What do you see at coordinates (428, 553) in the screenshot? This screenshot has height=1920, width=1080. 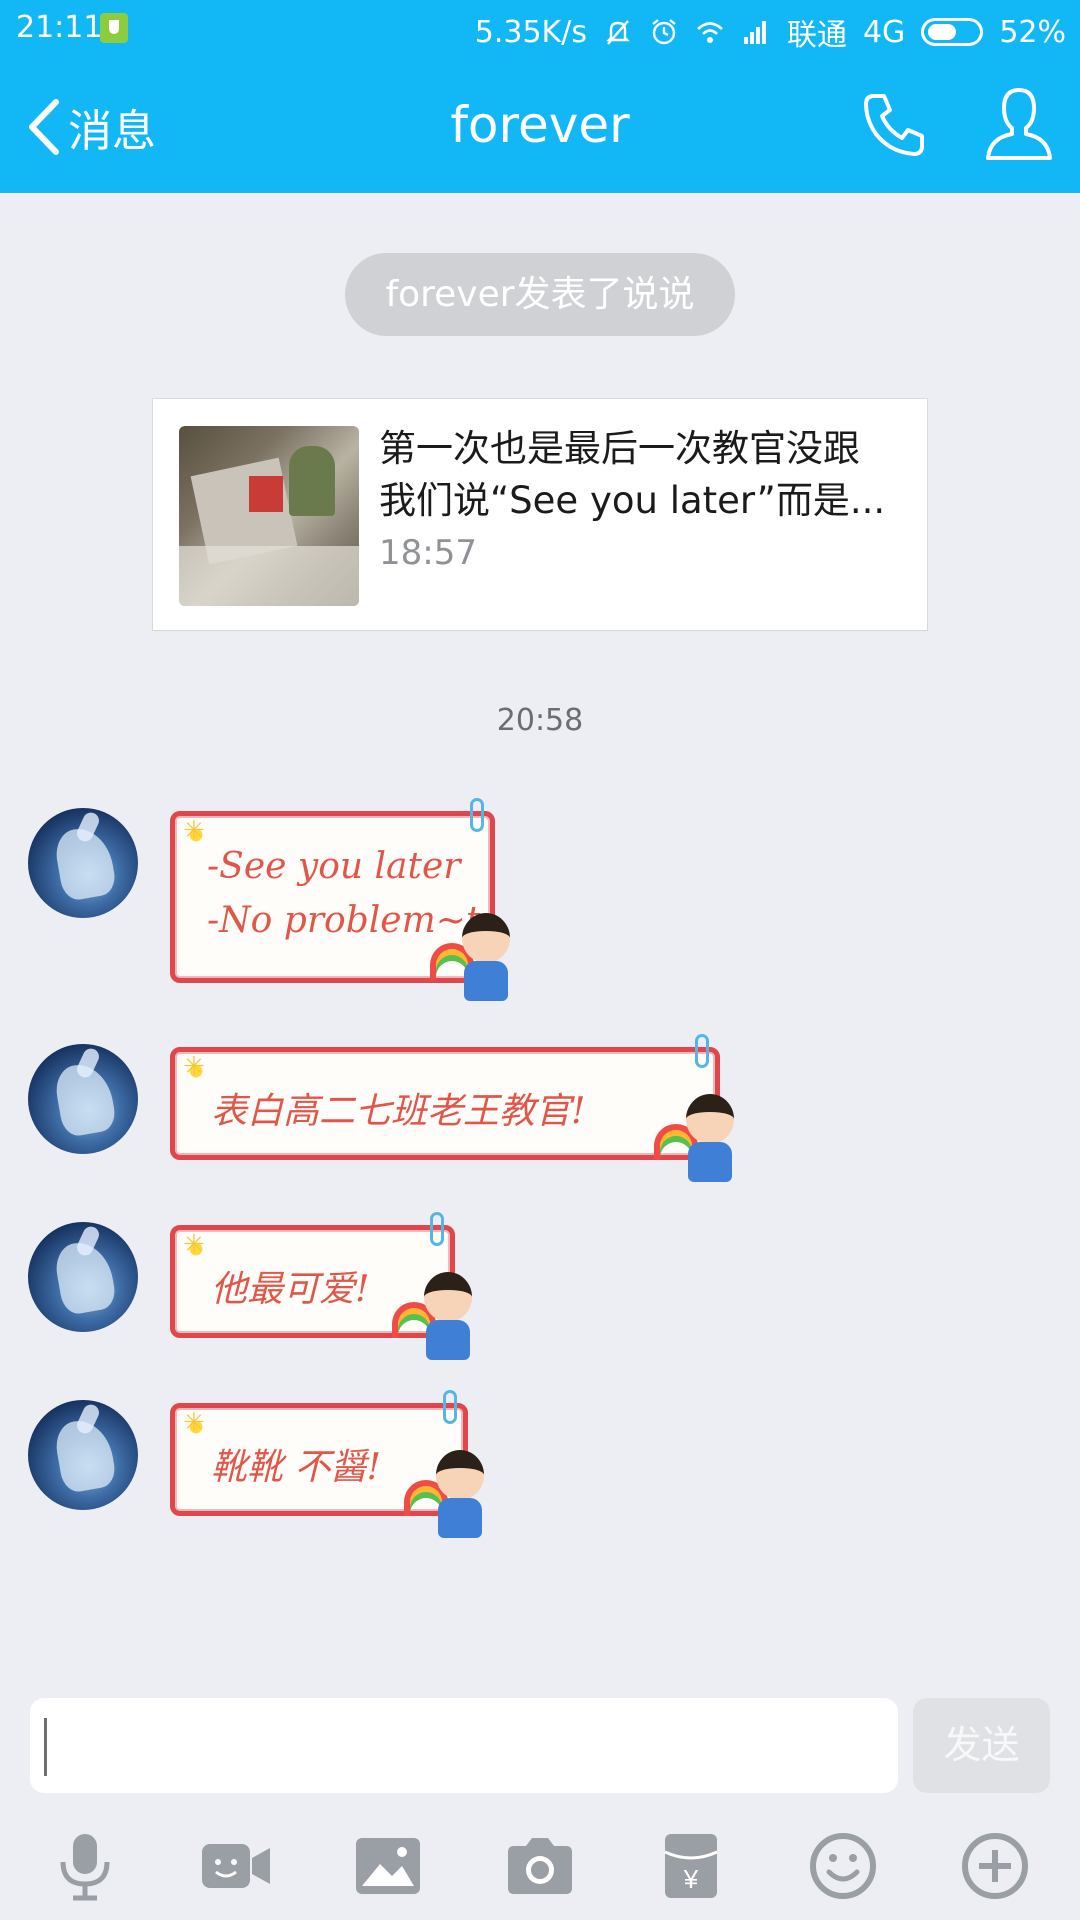 I see `post-time: 18:57` at bounding box center [428, 553].